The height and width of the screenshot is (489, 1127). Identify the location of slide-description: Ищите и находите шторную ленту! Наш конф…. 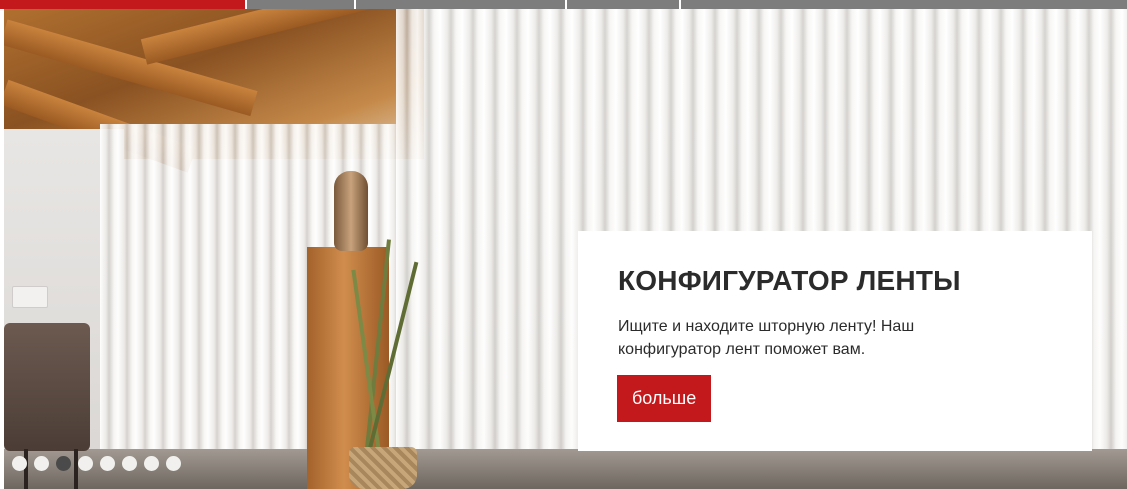
(766, 338).